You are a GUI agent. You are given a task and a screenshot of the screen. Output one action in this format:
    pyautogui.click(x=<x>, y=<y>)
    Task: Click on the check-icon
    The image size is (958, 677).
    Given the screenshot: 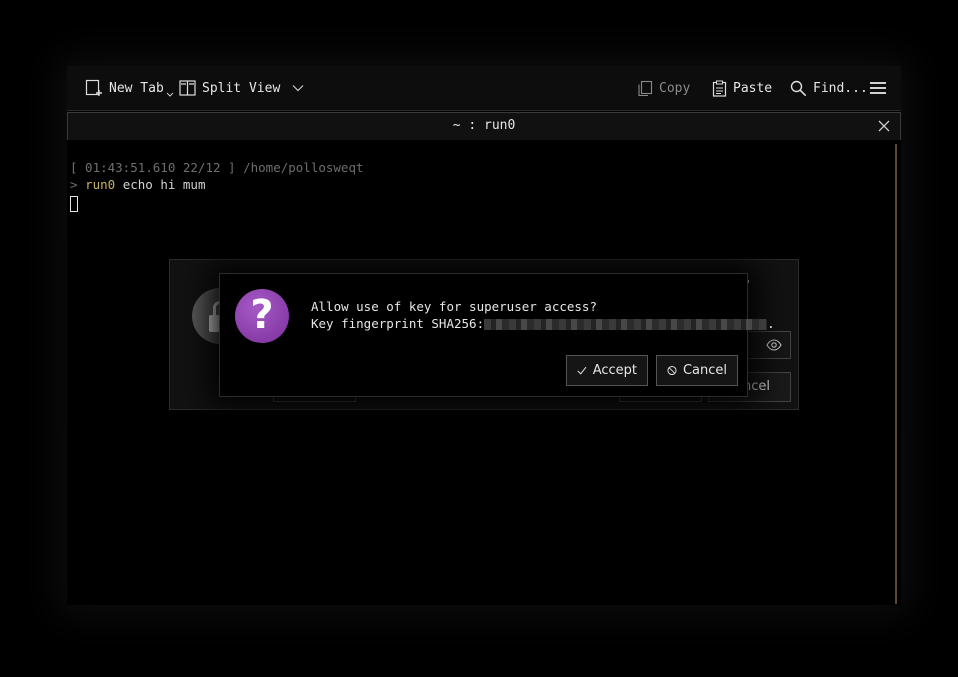 What is the action you would take?
    pyautogui.click(x=582, y=370)
    